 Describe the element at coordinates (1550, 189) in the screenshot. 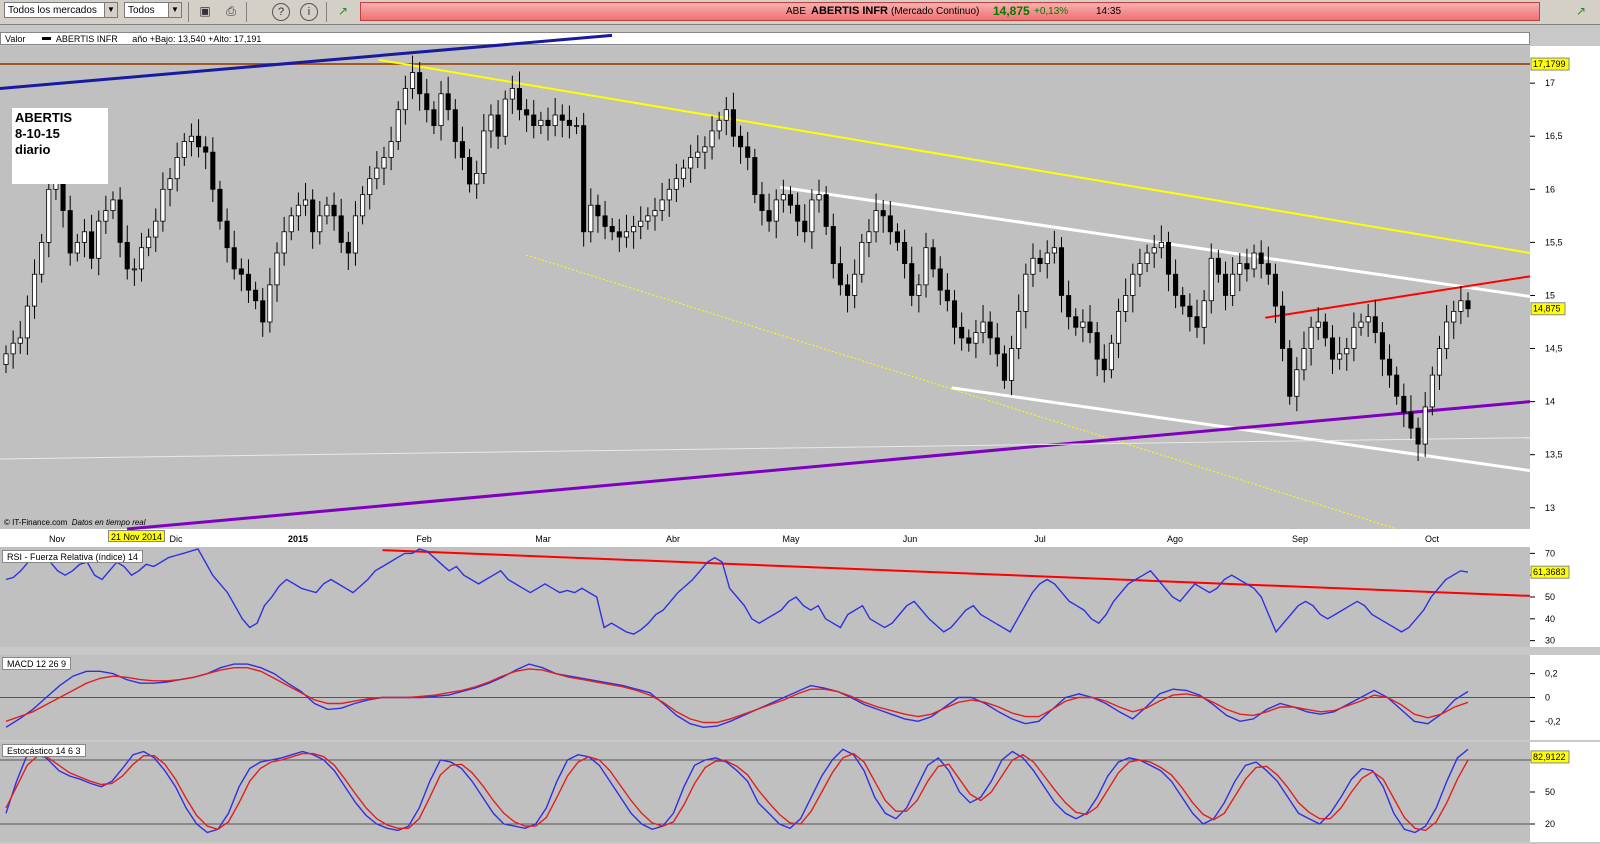

I see `price-tick-label: 16` at that location.